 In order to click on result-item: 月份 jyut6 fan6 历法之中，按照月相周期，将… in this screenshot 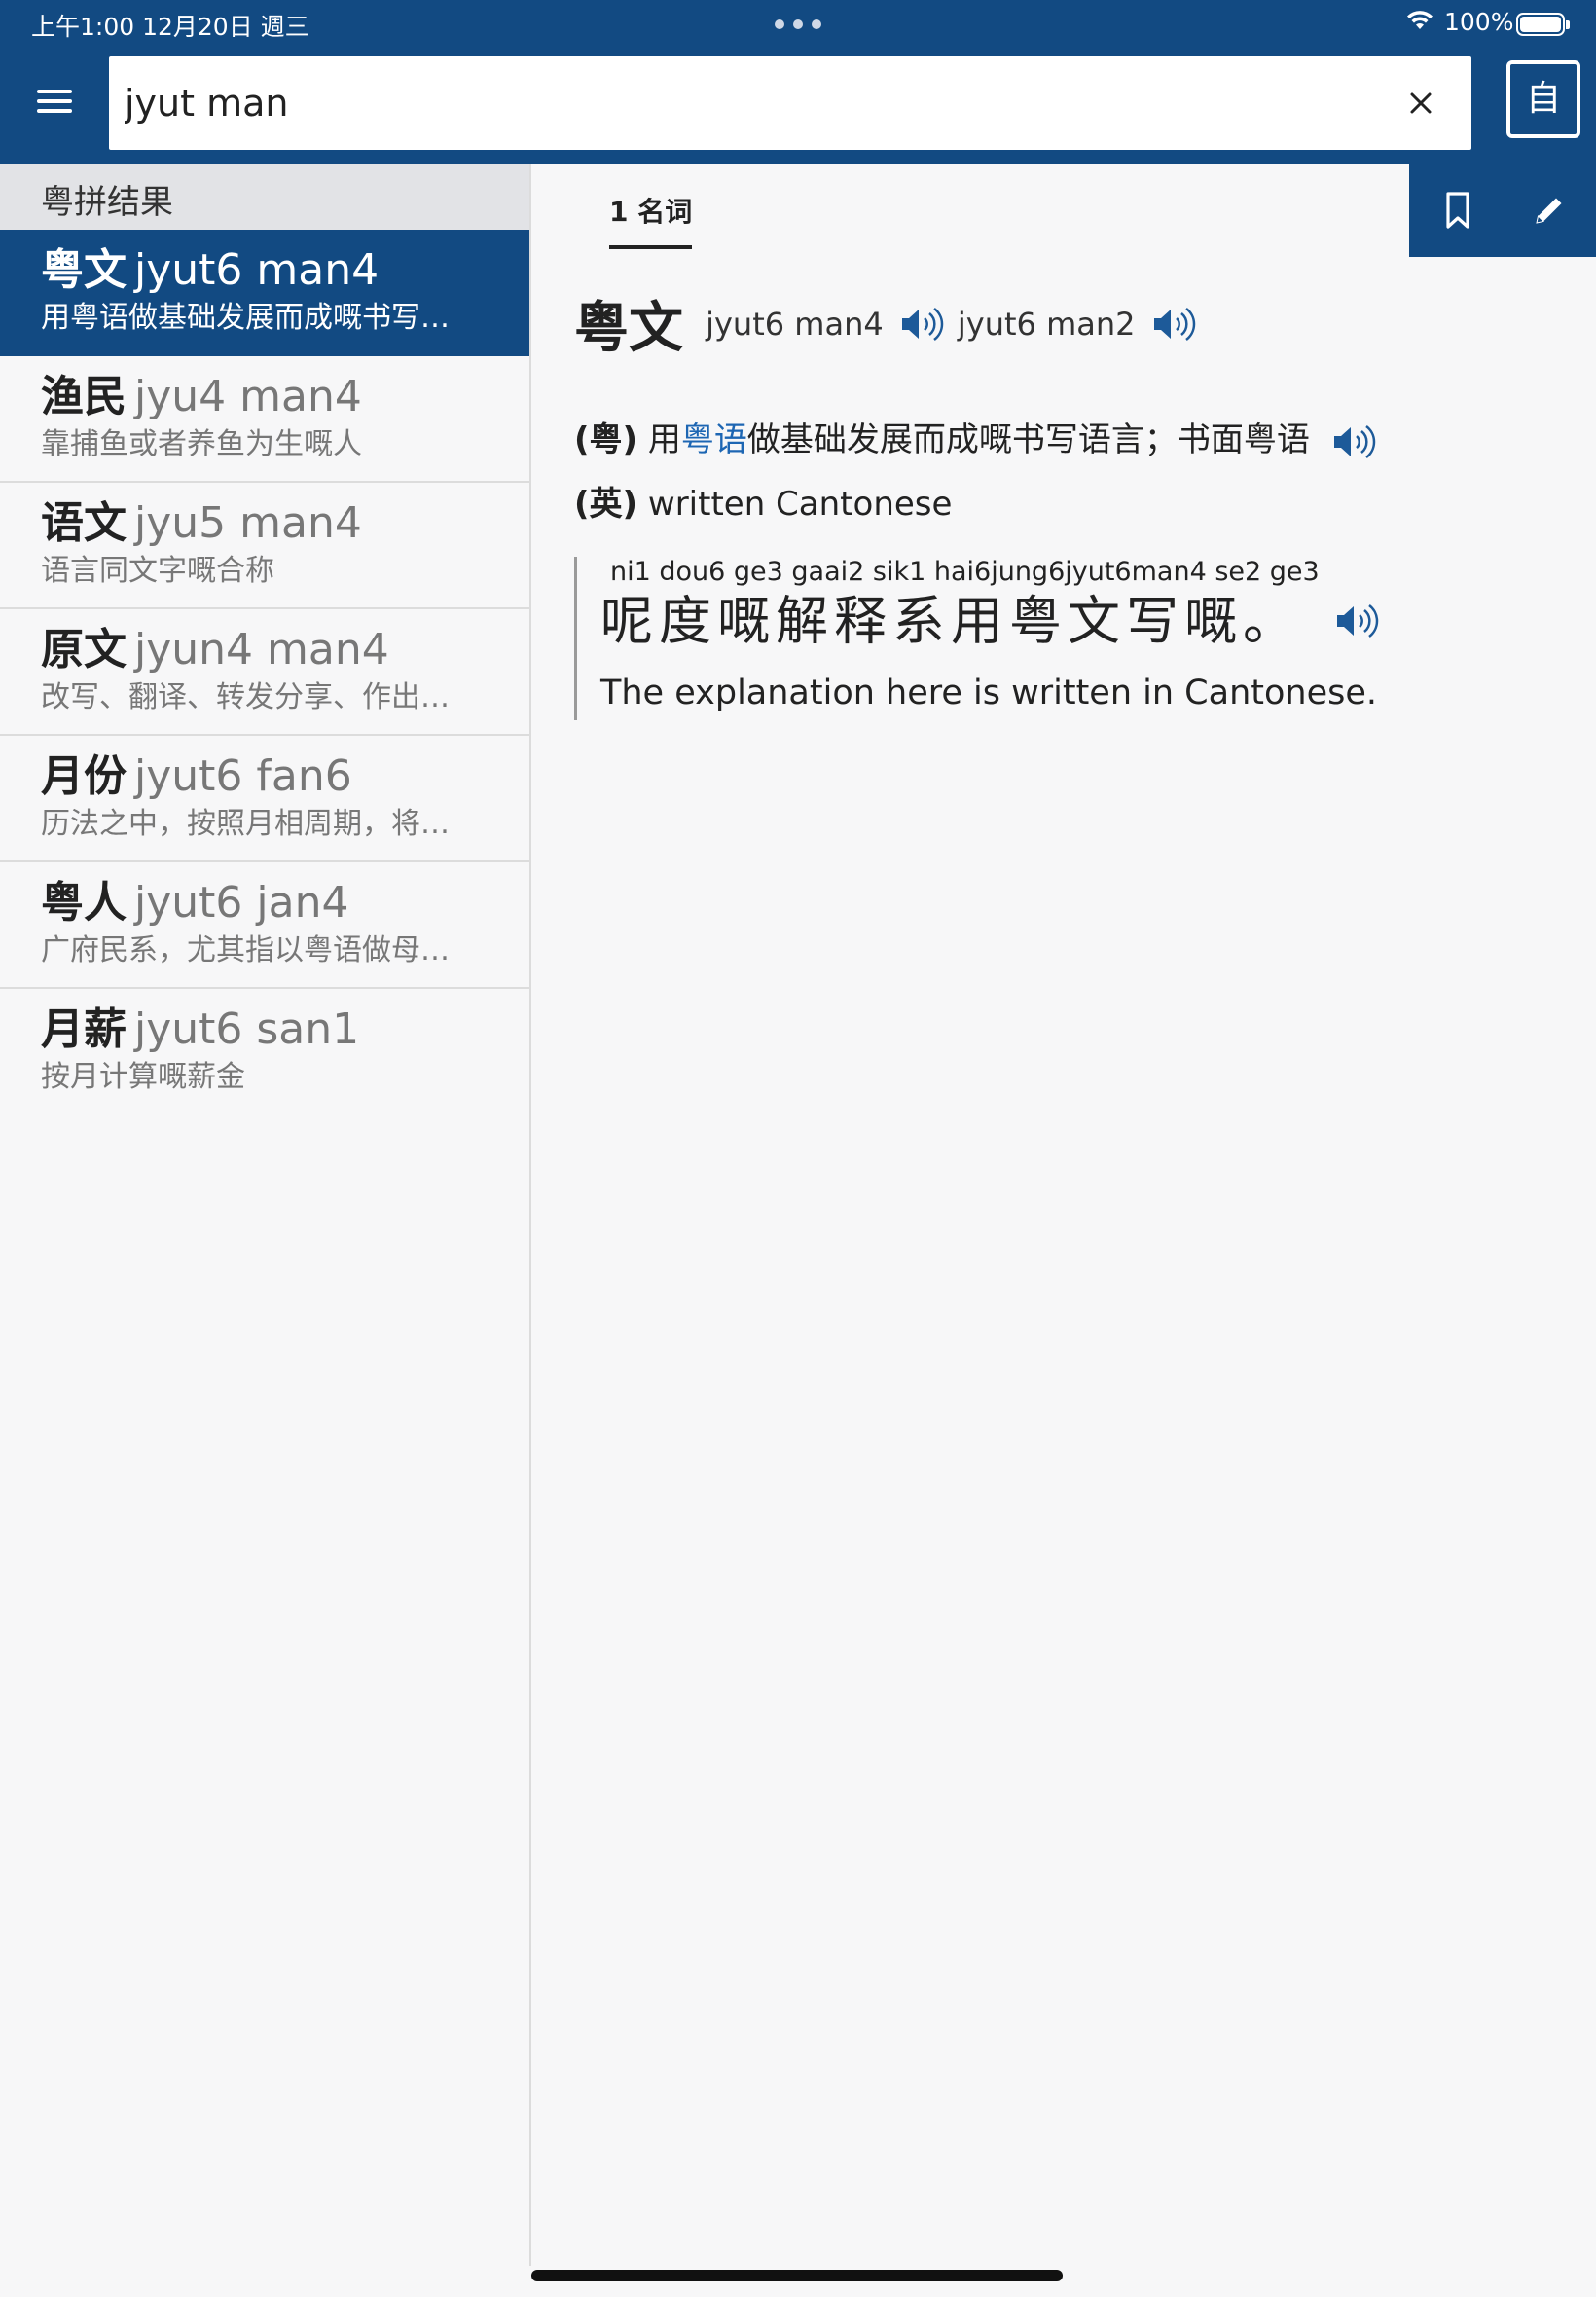, I will do `click(264, 799)`.